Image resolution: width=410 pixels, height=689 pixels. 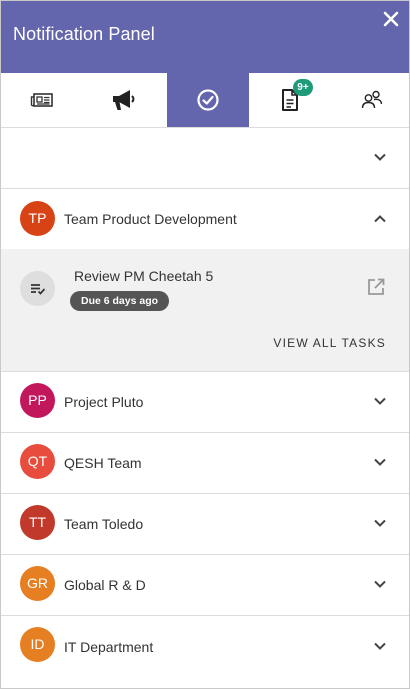 I want to click on task-title: Review PM Cheetah 5, so click(x=143, y=276).